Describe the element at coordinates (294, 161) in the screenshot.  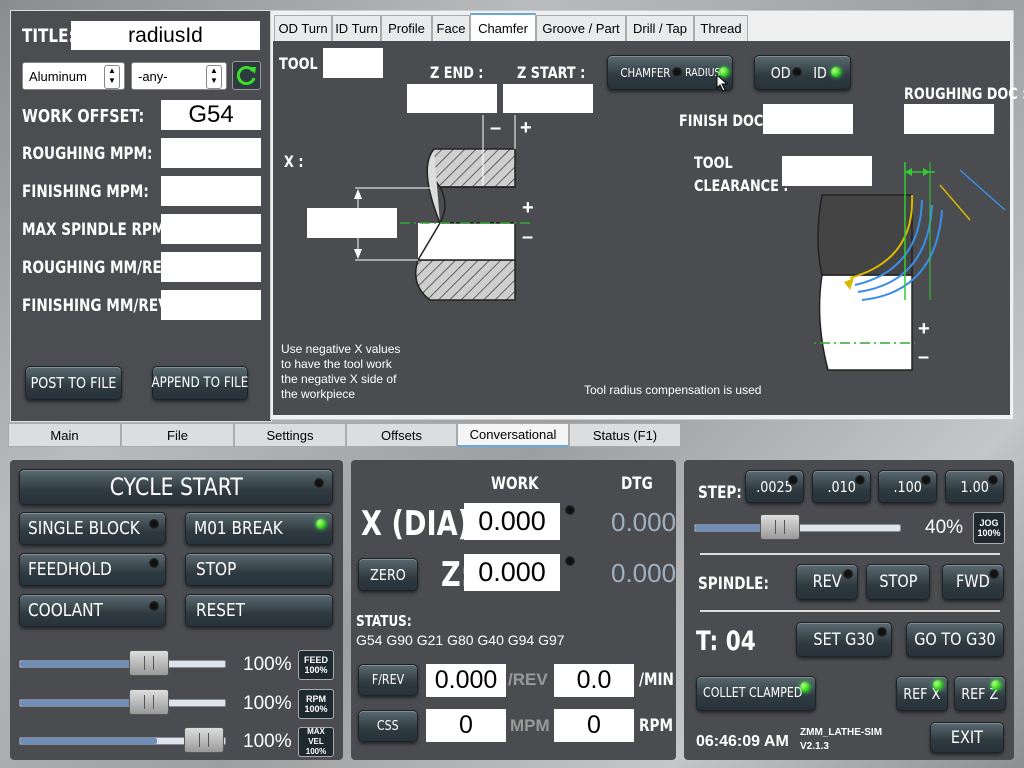
I see `x-label: X :` at that location.